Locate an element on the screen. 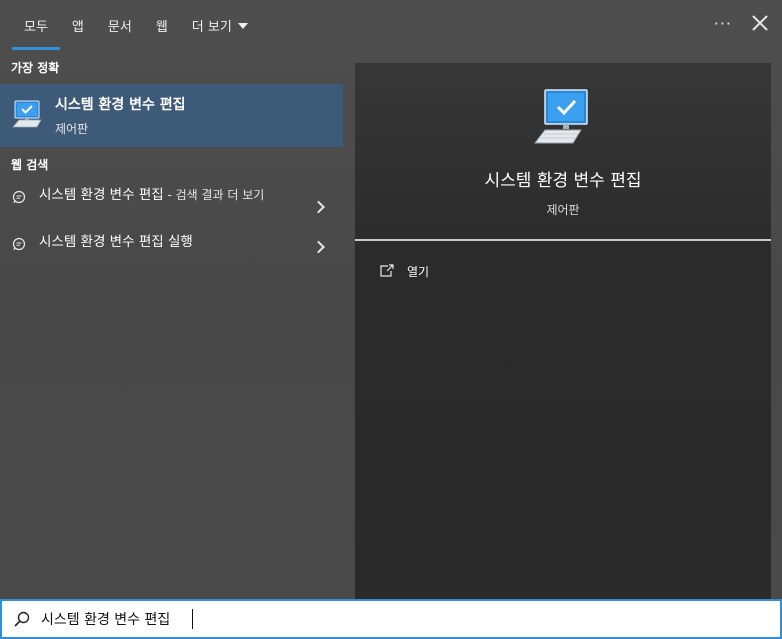 The height and width of the screenshot is (639, 782). tab-documents: 문서 is located at coordinates (120, 25).